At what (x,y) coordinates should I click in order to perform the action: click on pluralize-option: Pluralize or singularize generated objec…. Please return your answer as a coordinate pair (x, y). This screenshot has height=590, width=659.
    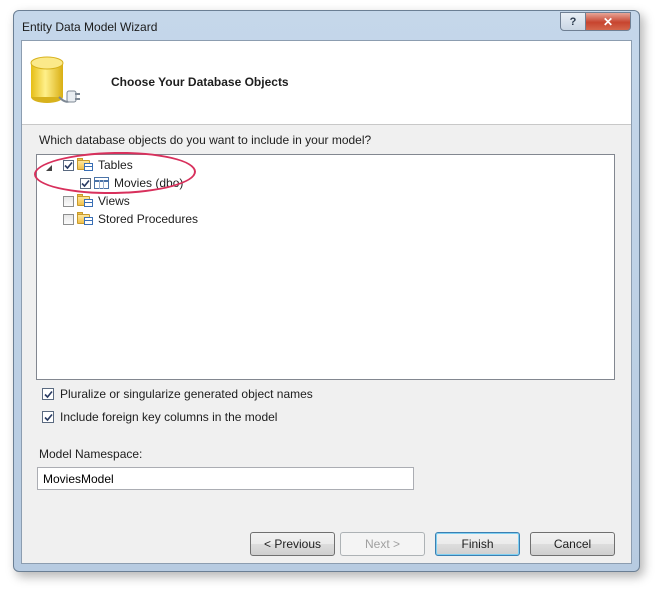
    Looking at the image, I should click on (177, 394).